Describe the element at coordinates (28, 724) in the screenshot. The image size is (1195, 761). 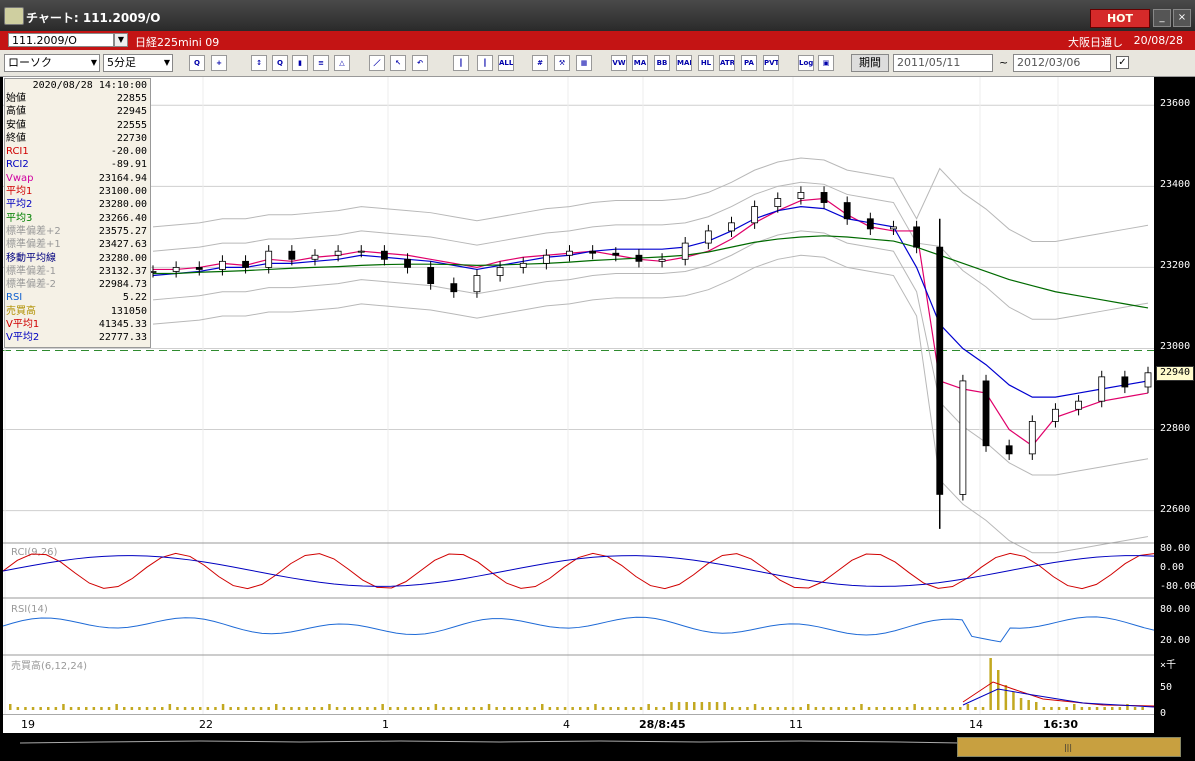
I see `time-tick: 19` at that location.